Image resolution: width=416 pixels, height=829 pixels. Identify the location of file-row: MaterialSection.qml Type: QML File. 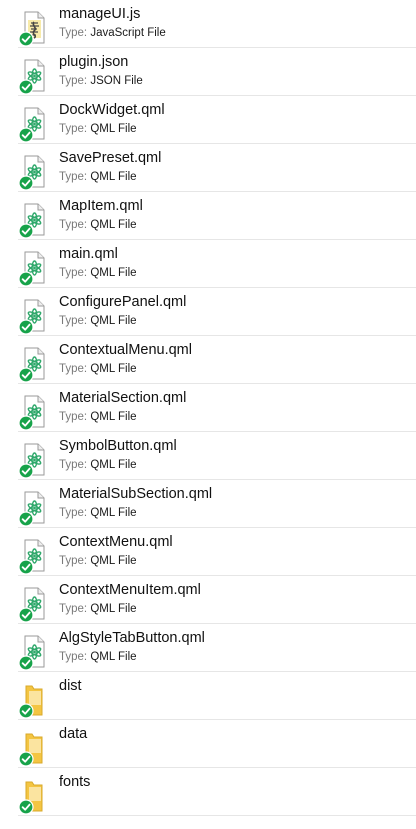
(208, 408).